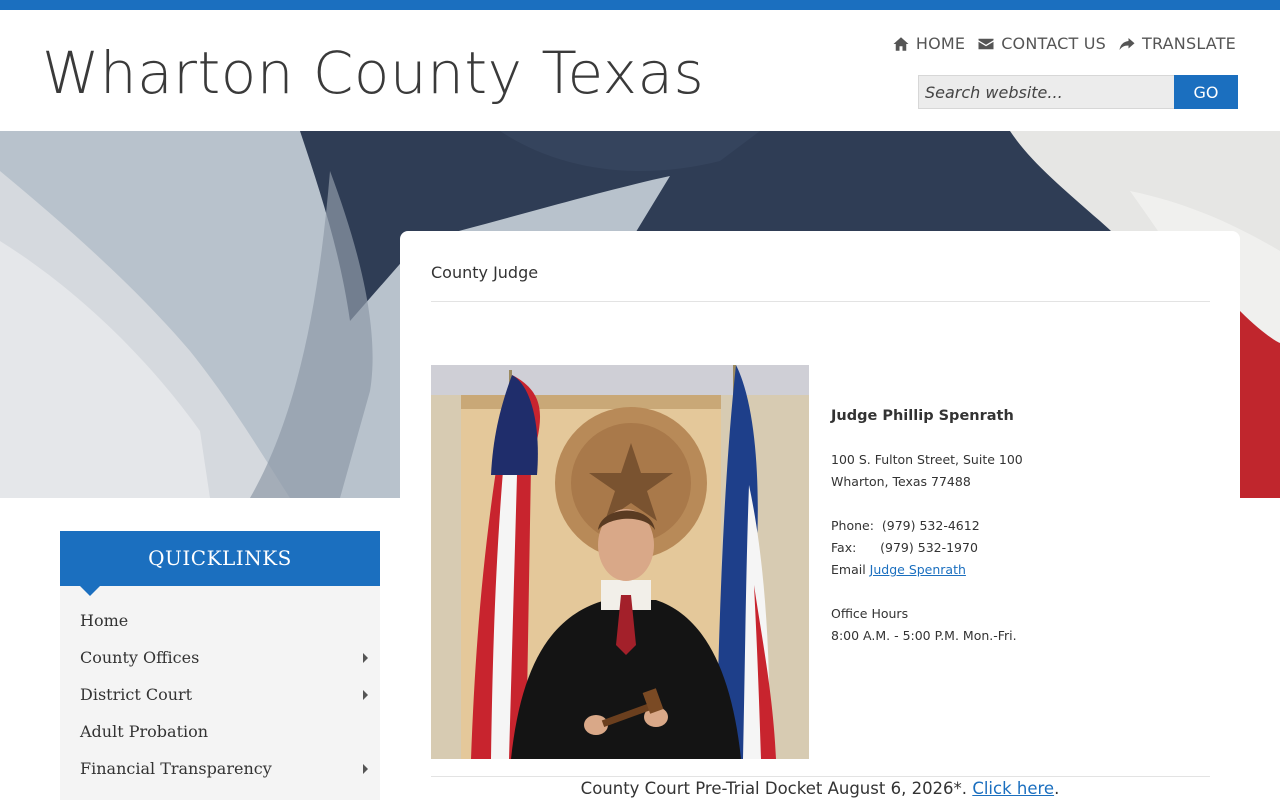 The image size is (1280, 800). What do you see at coordinates (986, 43) in the screenshot?
I see `envelope-icon` at bounding box center [986, 43].